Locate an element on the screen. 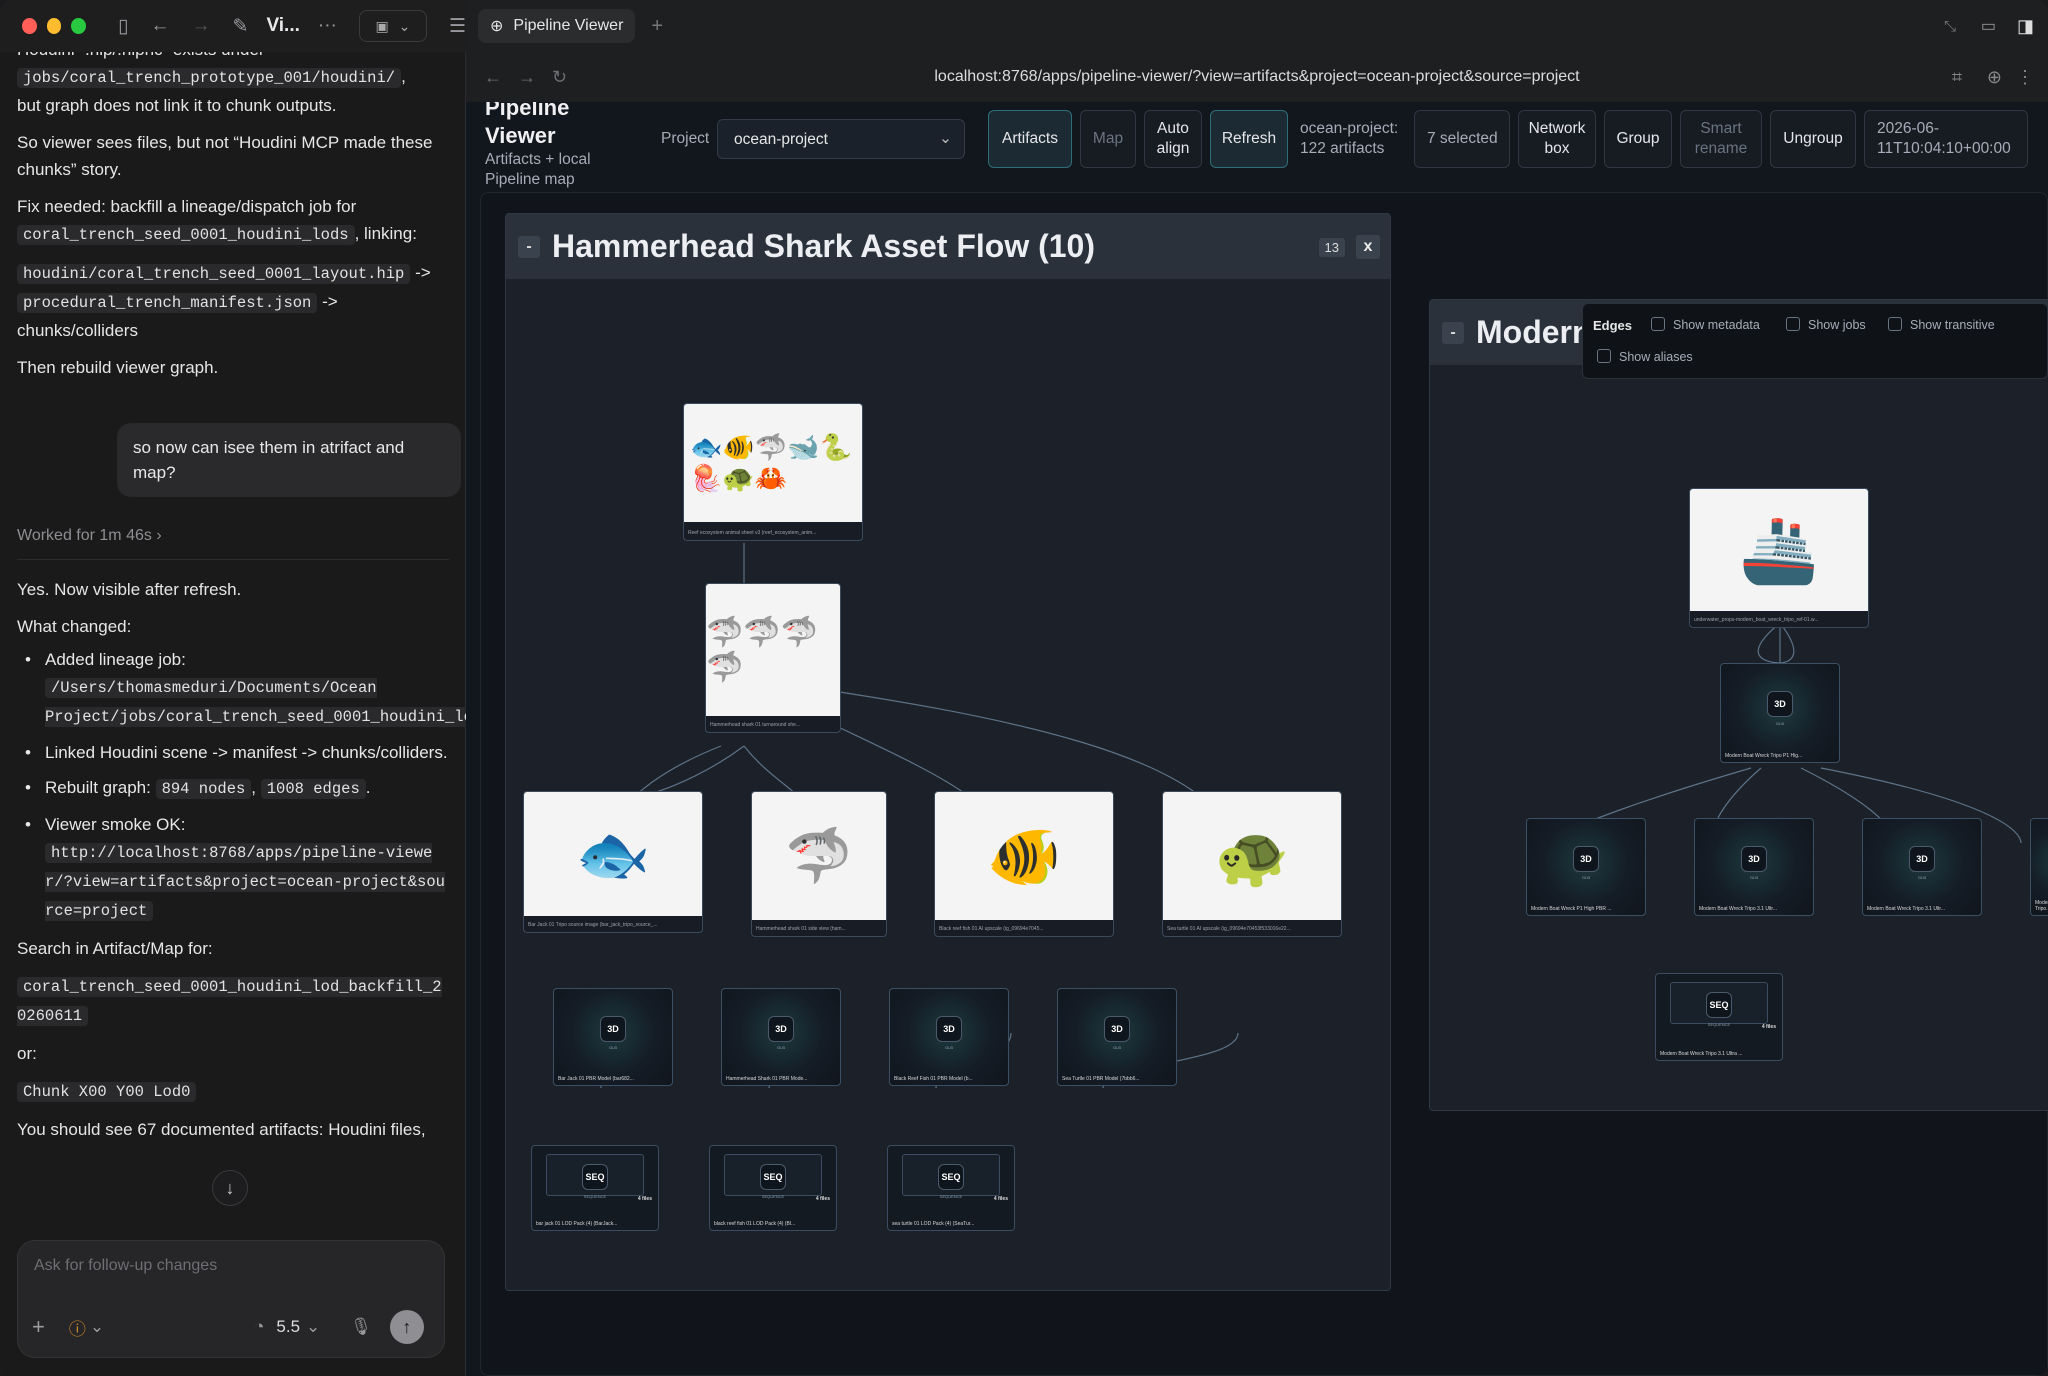 This screenshot has width=2048, height=1376. sidebar-right-icon: ◨ is located at coordinates (2025, 26).